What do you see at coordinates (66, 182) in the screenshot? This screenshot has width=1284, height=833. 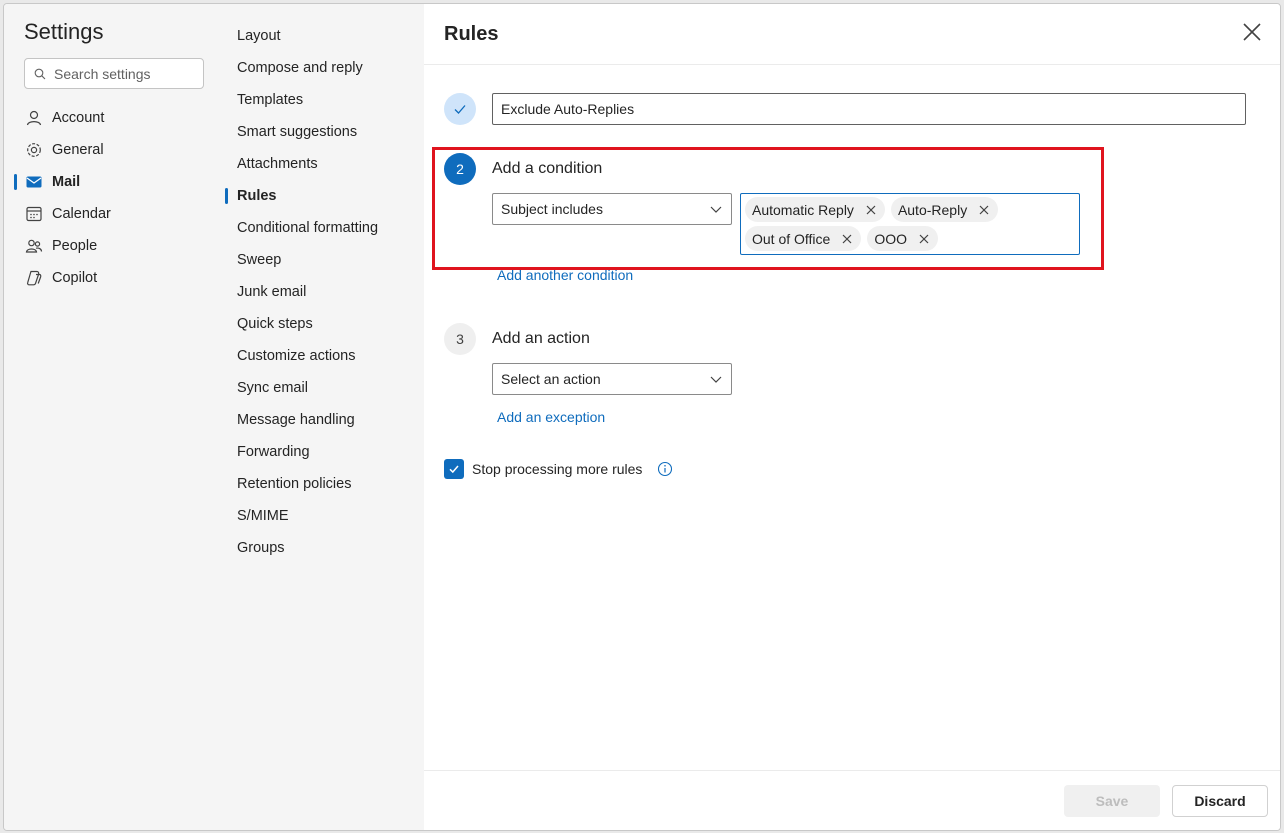 I see `nav-item-label: Mail` at bounding box center [66, 182].